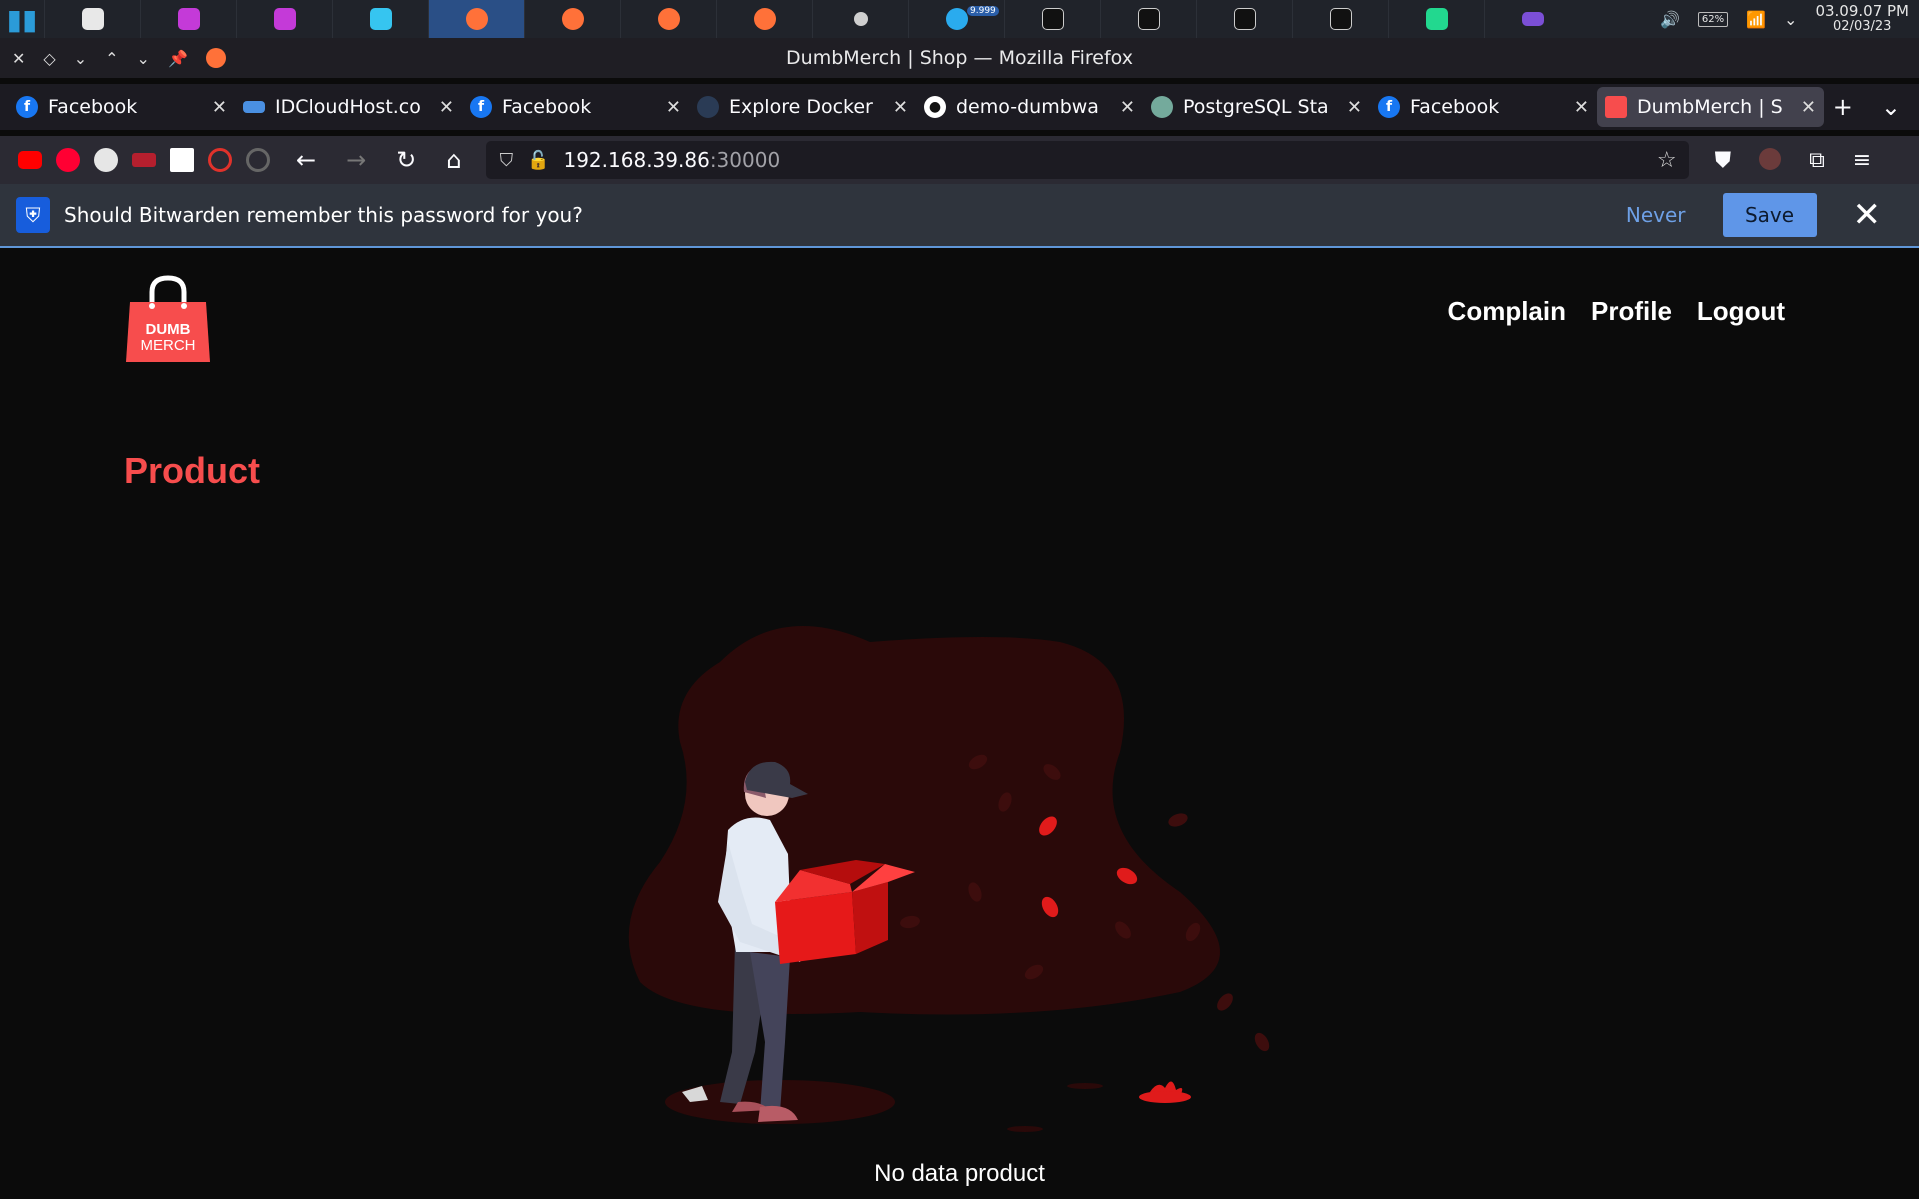 The image size is (1919, 1199). What do you see at coordinates (1862, 11) in the screenshot?
I see `clock-time: 03.09.07 PM` at bounding box center [1862, 11].